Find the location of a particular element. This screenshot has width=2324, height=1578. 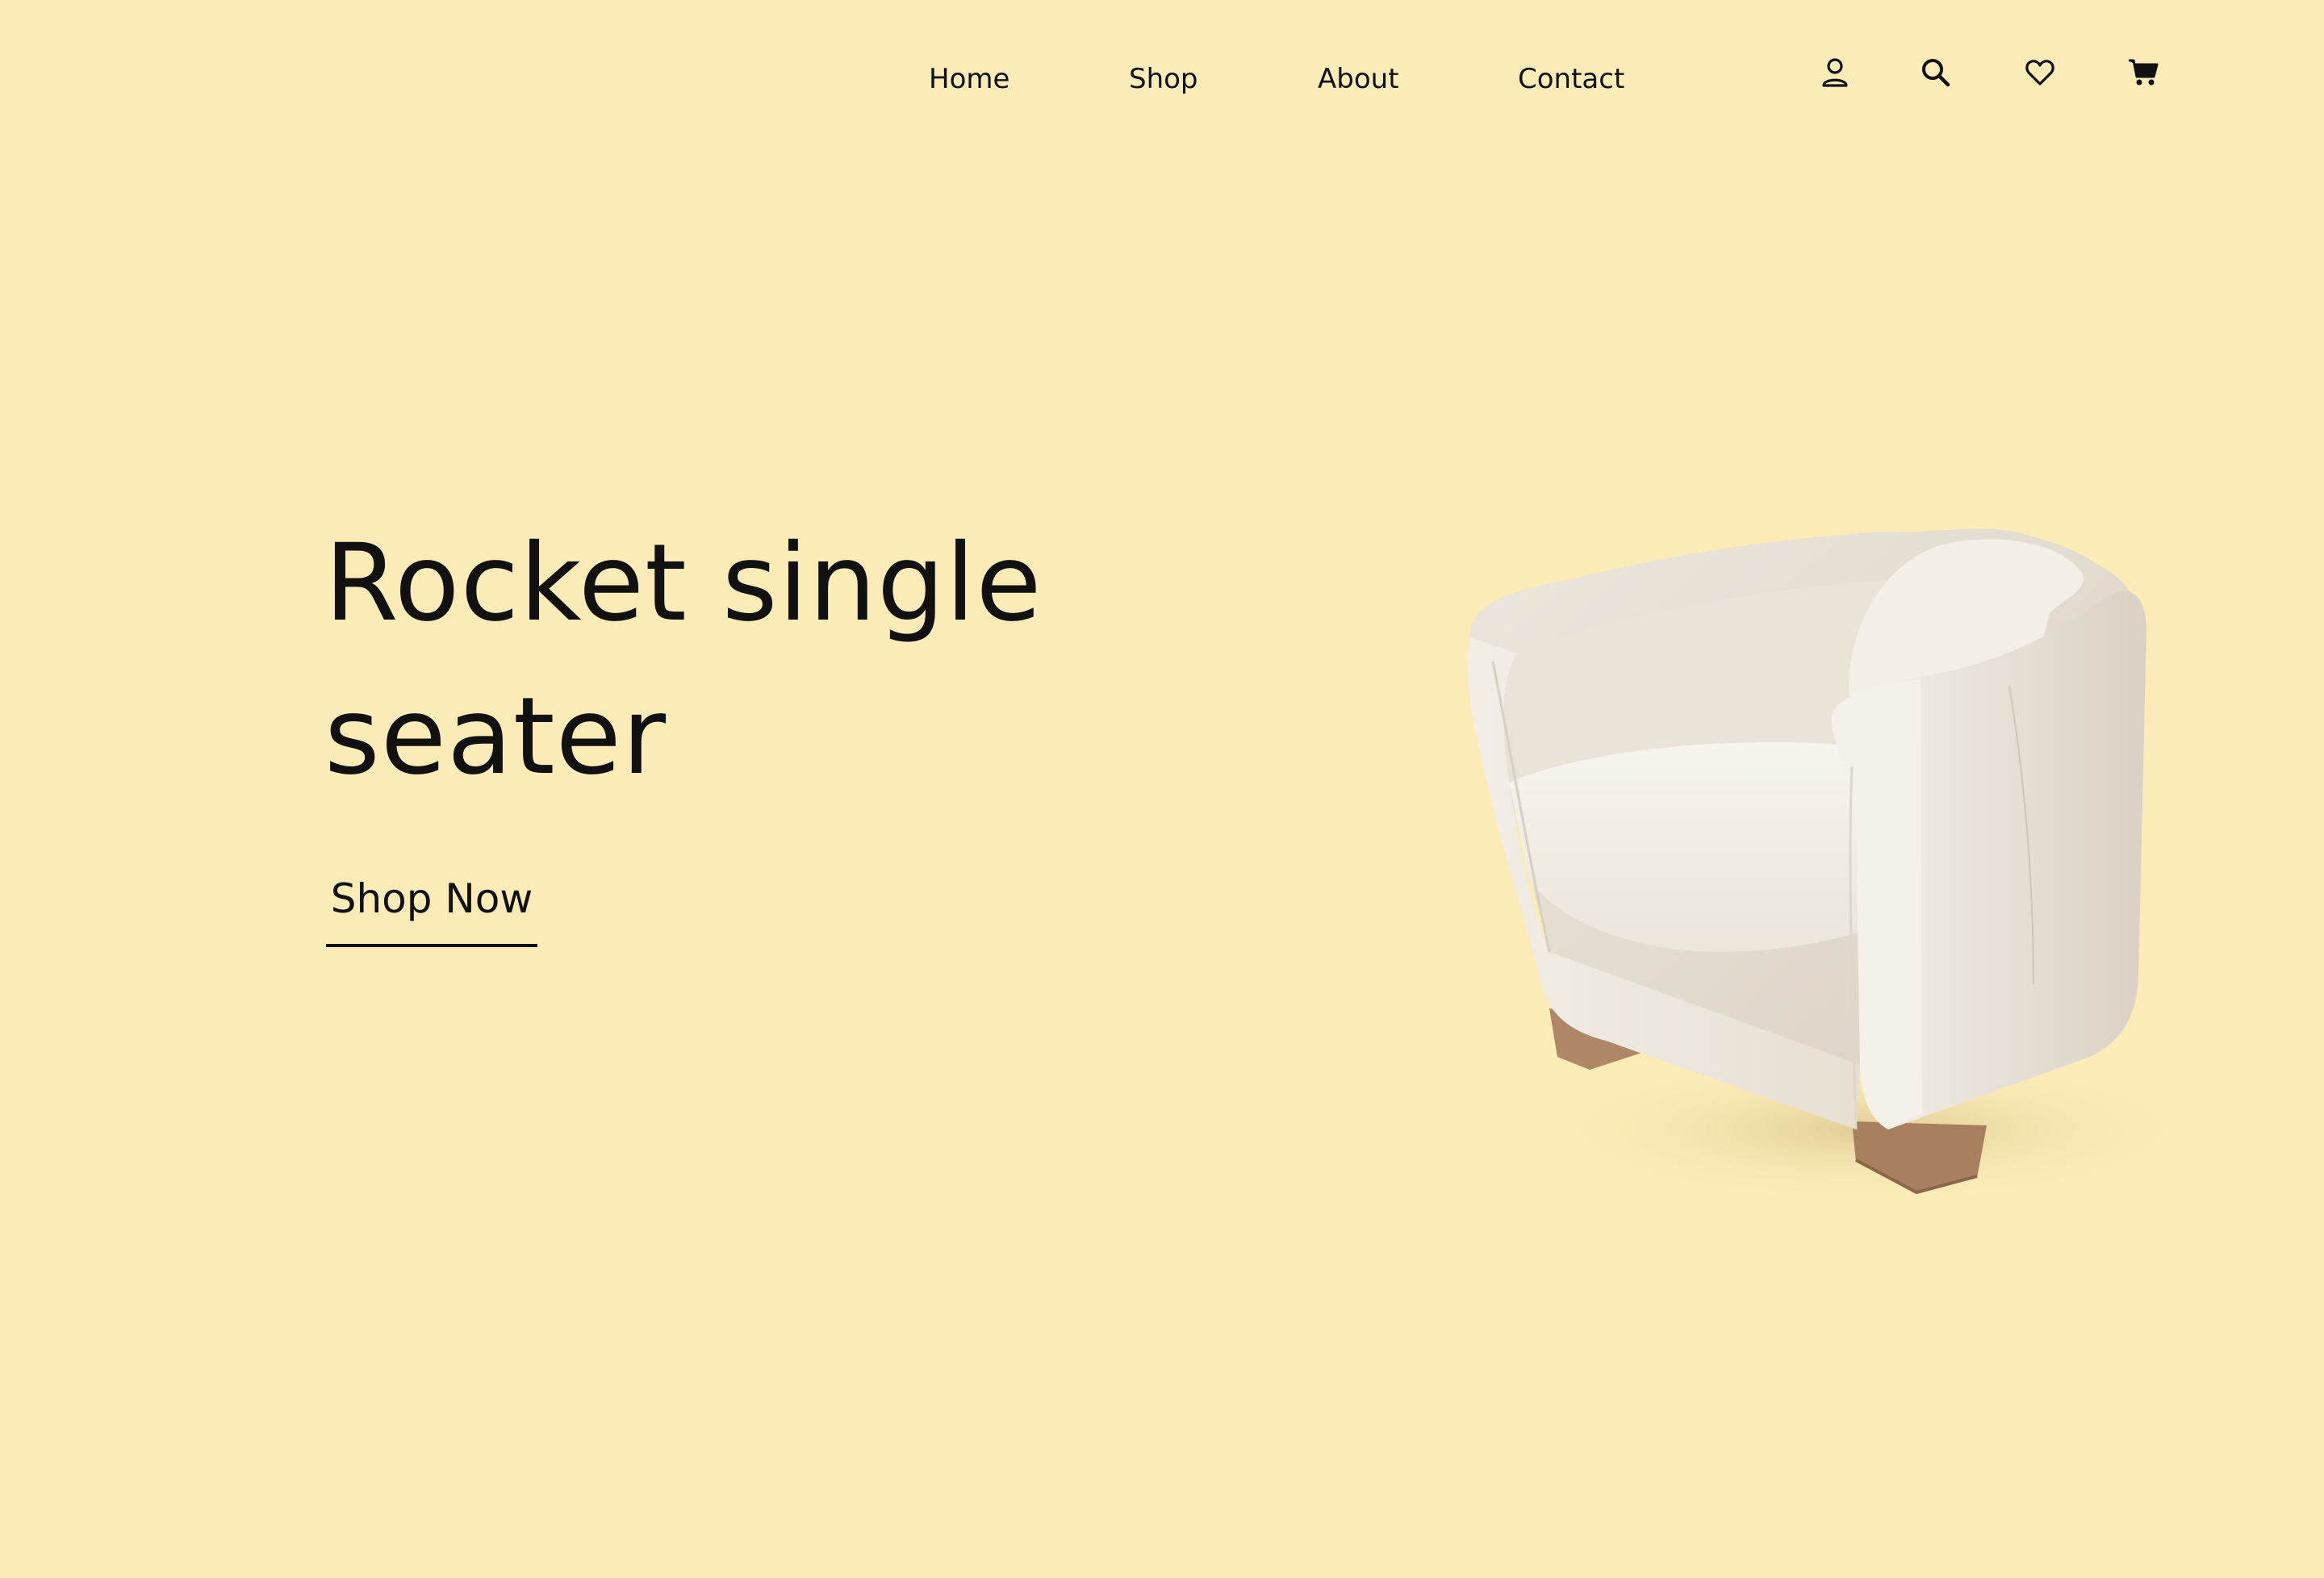

search-icon is located at coordinates (1936, 72).